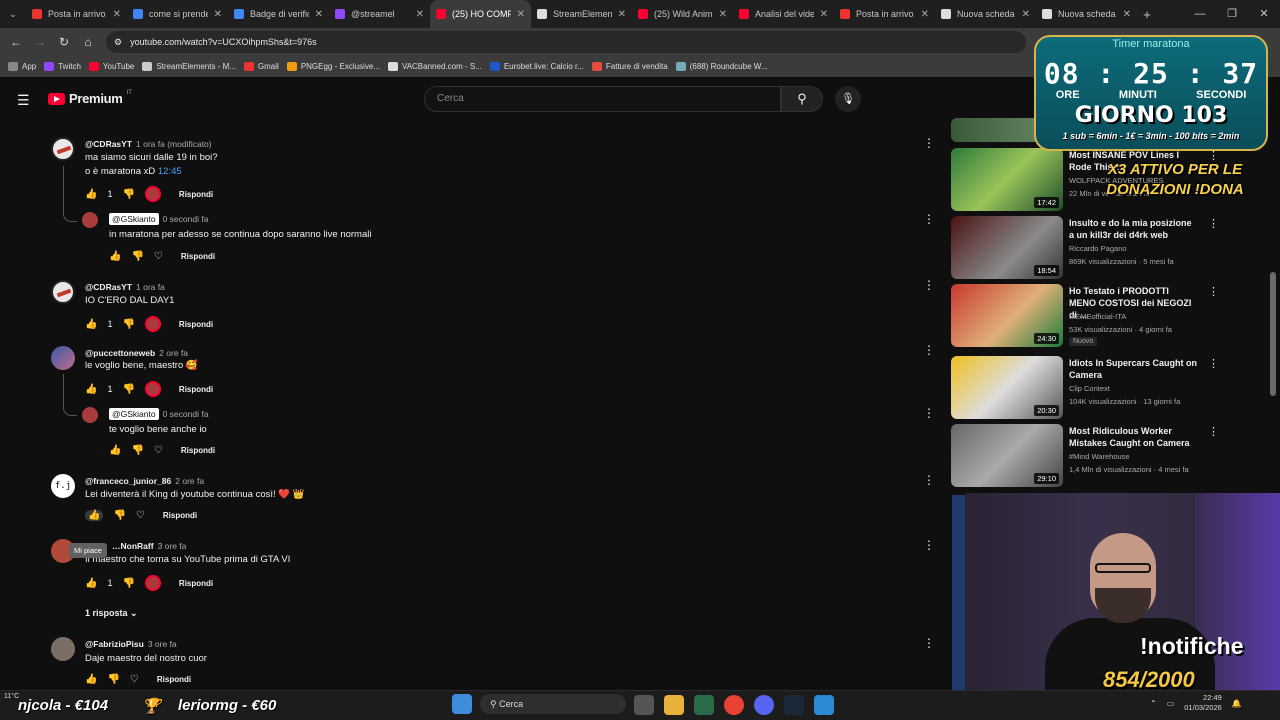 The width and height of the screenshot is (1280, 720). What do you see at coordinates (644, 705) in the screenshot?
I see `task-view-icon` at bounding box center [644, 705].